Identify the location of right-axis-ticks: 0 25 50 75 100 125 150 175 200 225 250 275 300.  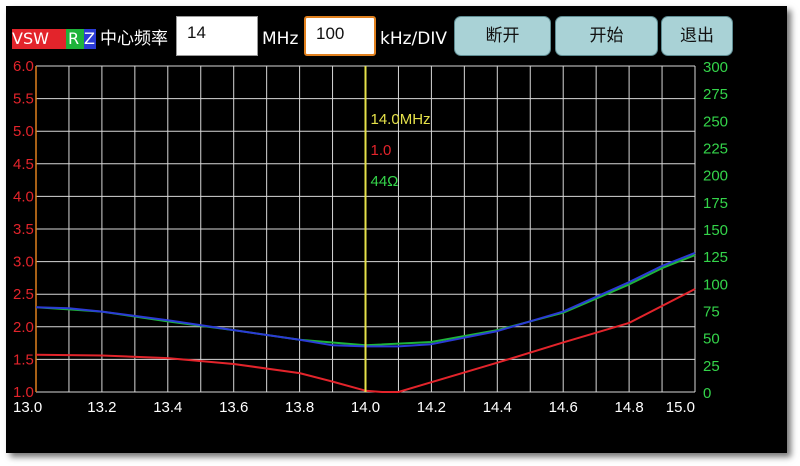
(715, 230).